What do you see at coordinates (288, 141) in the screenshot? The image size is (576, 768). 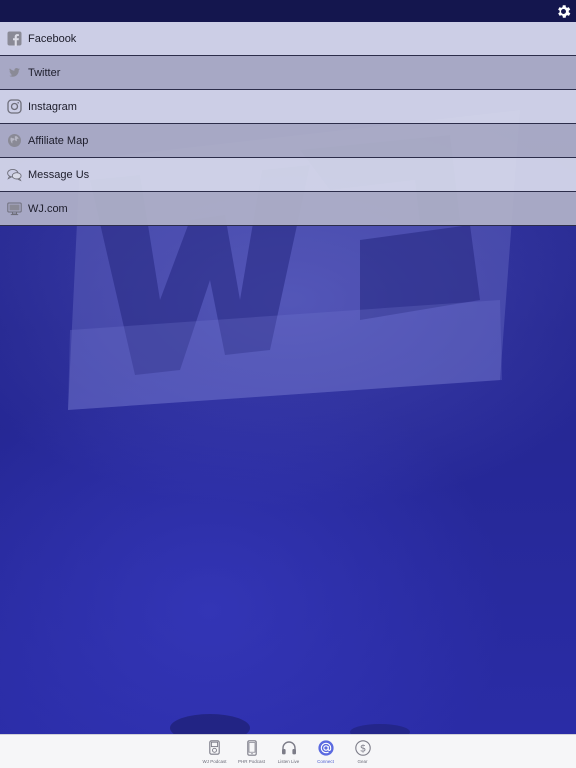 I see `menu-item-affiliate-map: Affiliate Map` at bounding box center [288, 141].